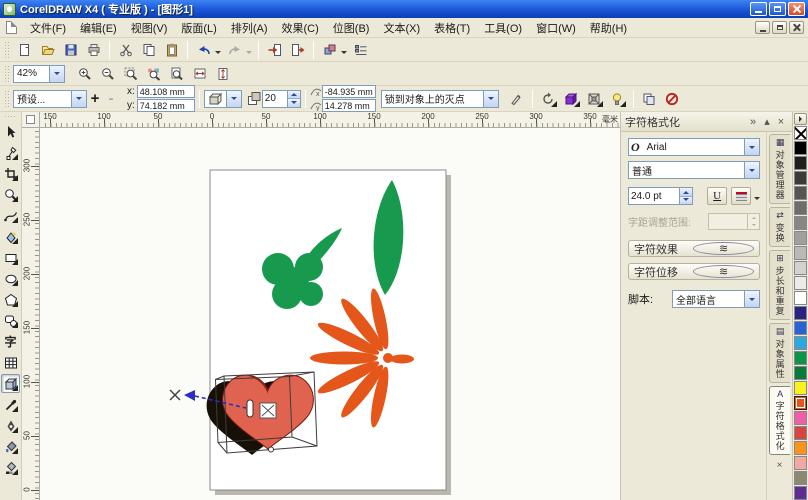  What do you see at coordinates (10, 383) in the screenshot?
I see `interactive-extrude-tool` at bounding box center [10, 383].